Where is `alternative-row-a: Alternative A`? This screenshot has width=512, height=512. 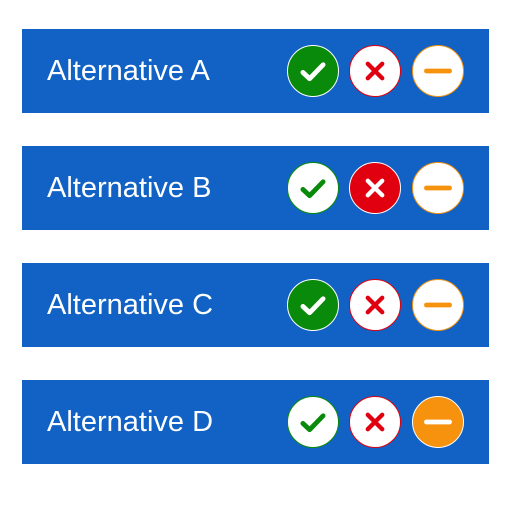
alternative-row-a: Alternative A is located at coordinates (255, 71).